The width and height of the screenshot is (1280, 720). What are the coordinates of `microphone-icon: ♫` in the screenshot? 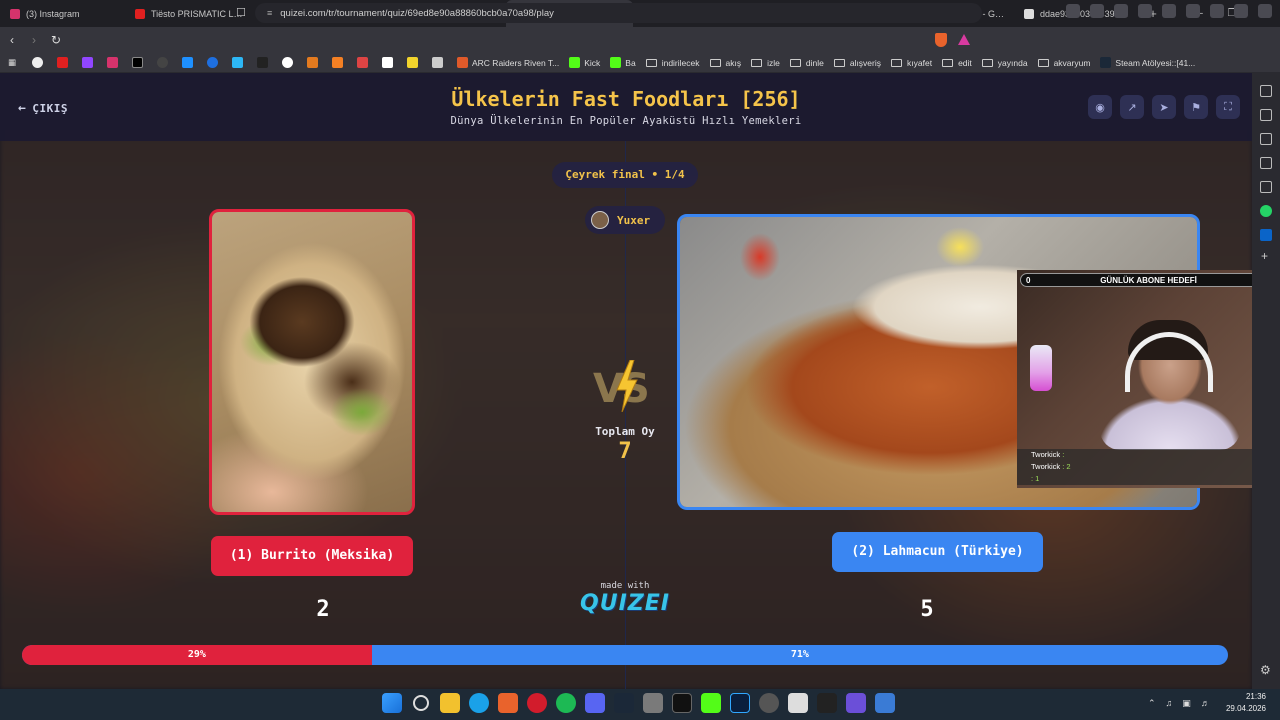 It's located at (1169, 703).